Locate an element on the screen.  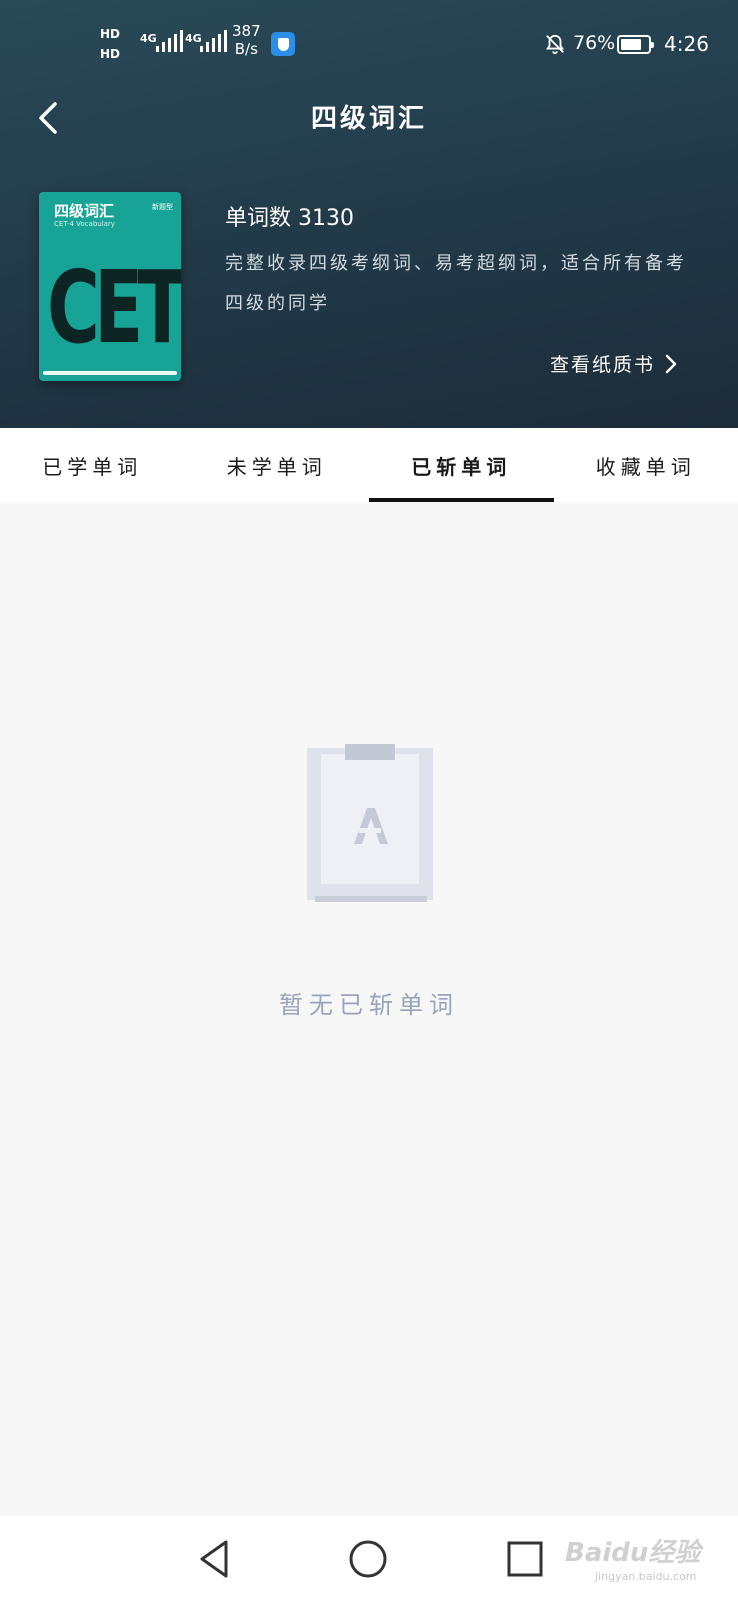
tab-unlearned: 未学单词 is located at coordinates (277, 465).